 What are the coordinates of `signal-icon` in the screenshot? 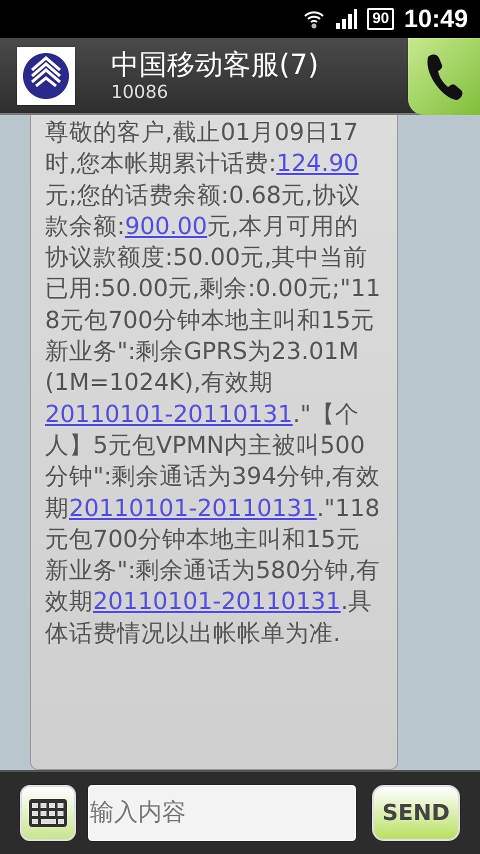 It's located at (346, 19).